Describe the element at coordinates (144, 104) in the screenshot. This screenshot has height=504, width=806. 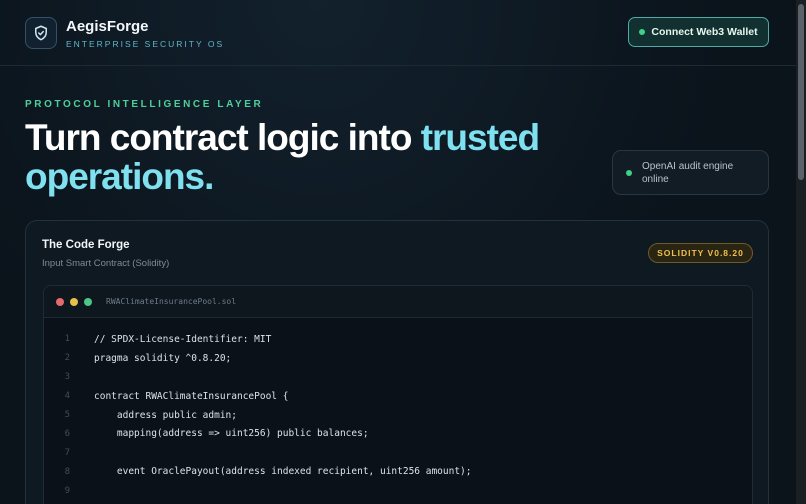
I see `hero-eyebrow: PROTOCOL INTELLIGENCE LAYER` at that location.